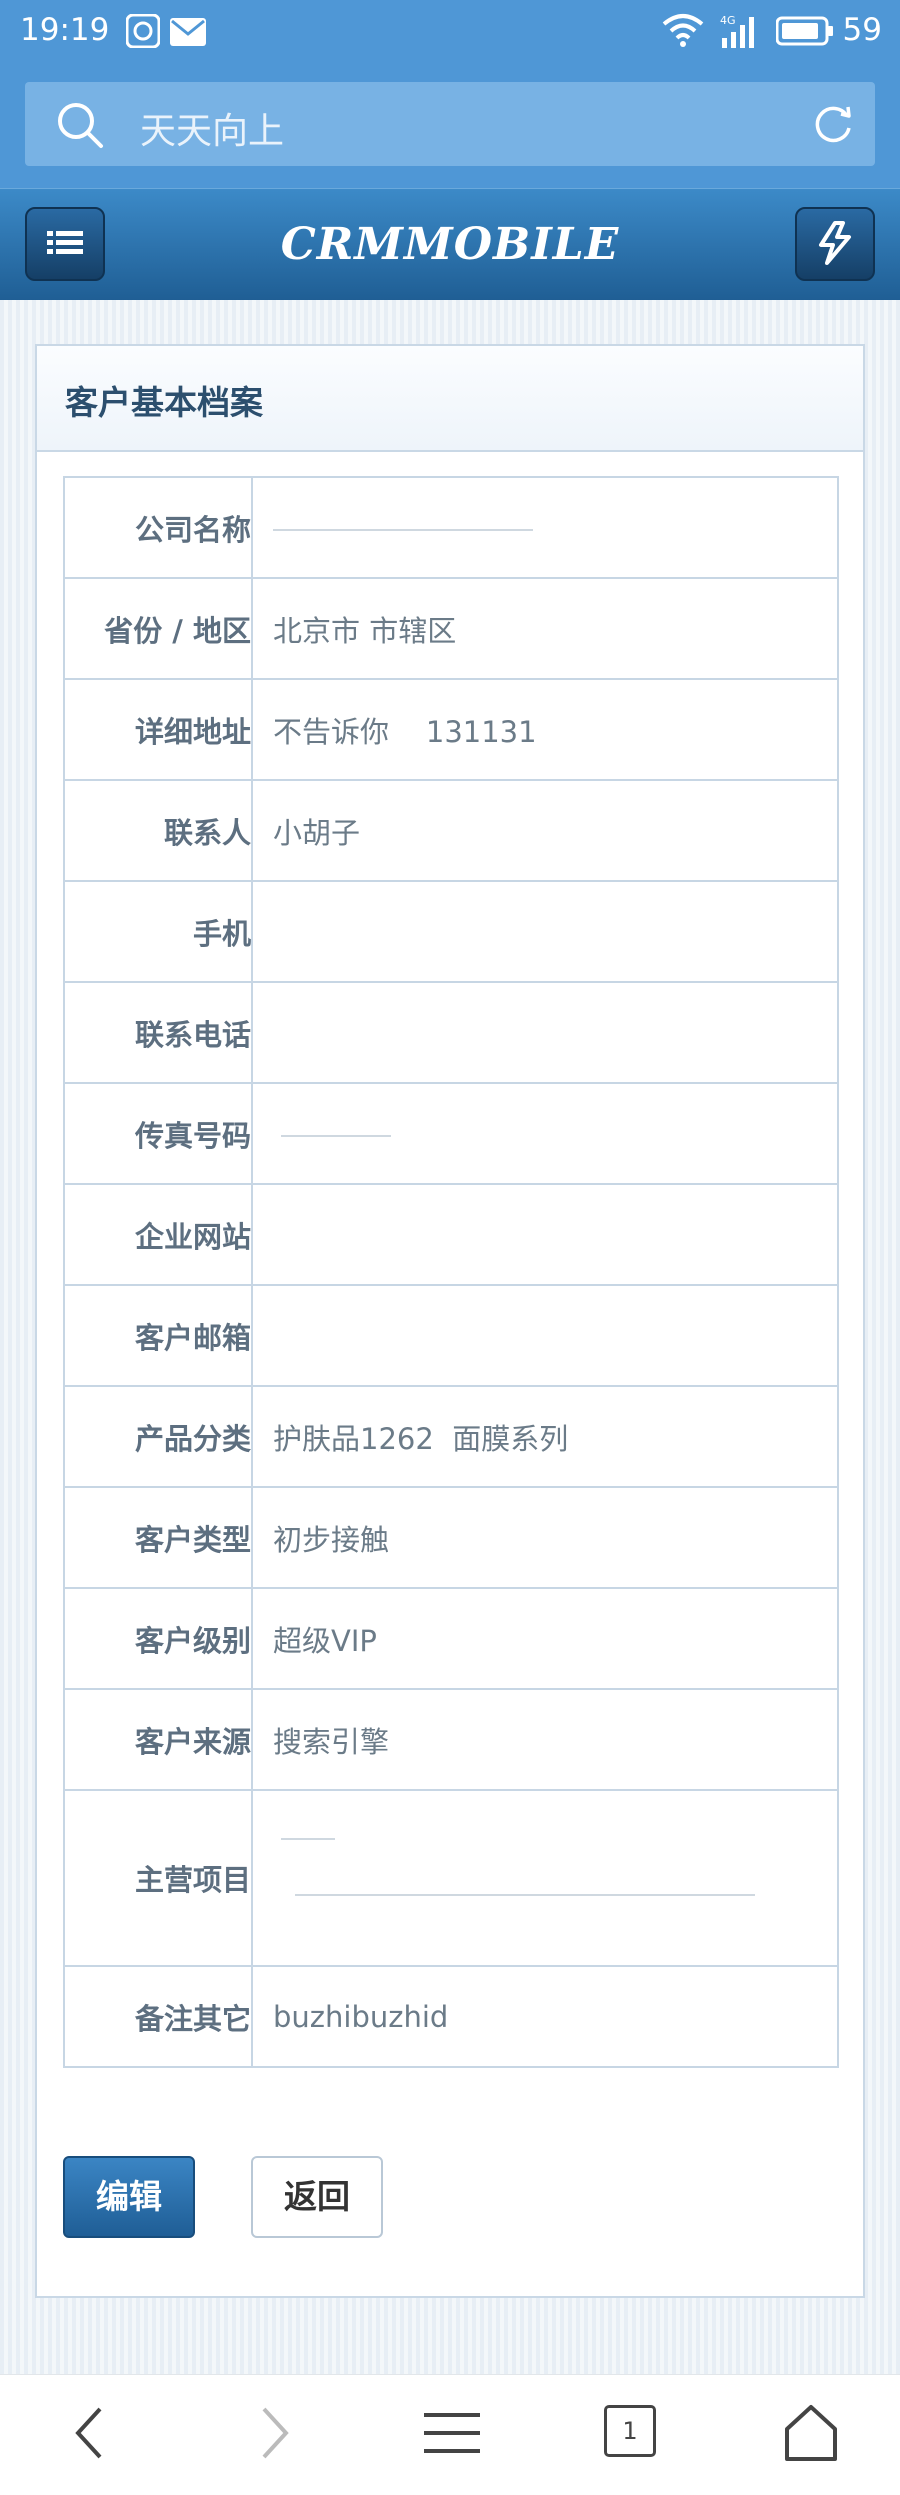  Describe the element at coordinates (317, 2197) in the screenshot. I see `back-button: 返回` at that location.